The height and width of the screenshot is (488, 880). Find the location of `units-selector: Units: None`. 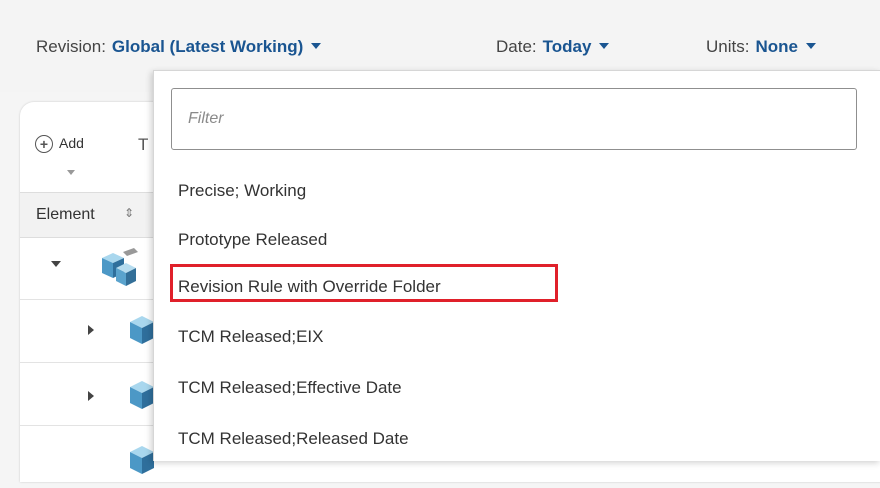

units-selector: Units: None is located at coordinates (761, 47).